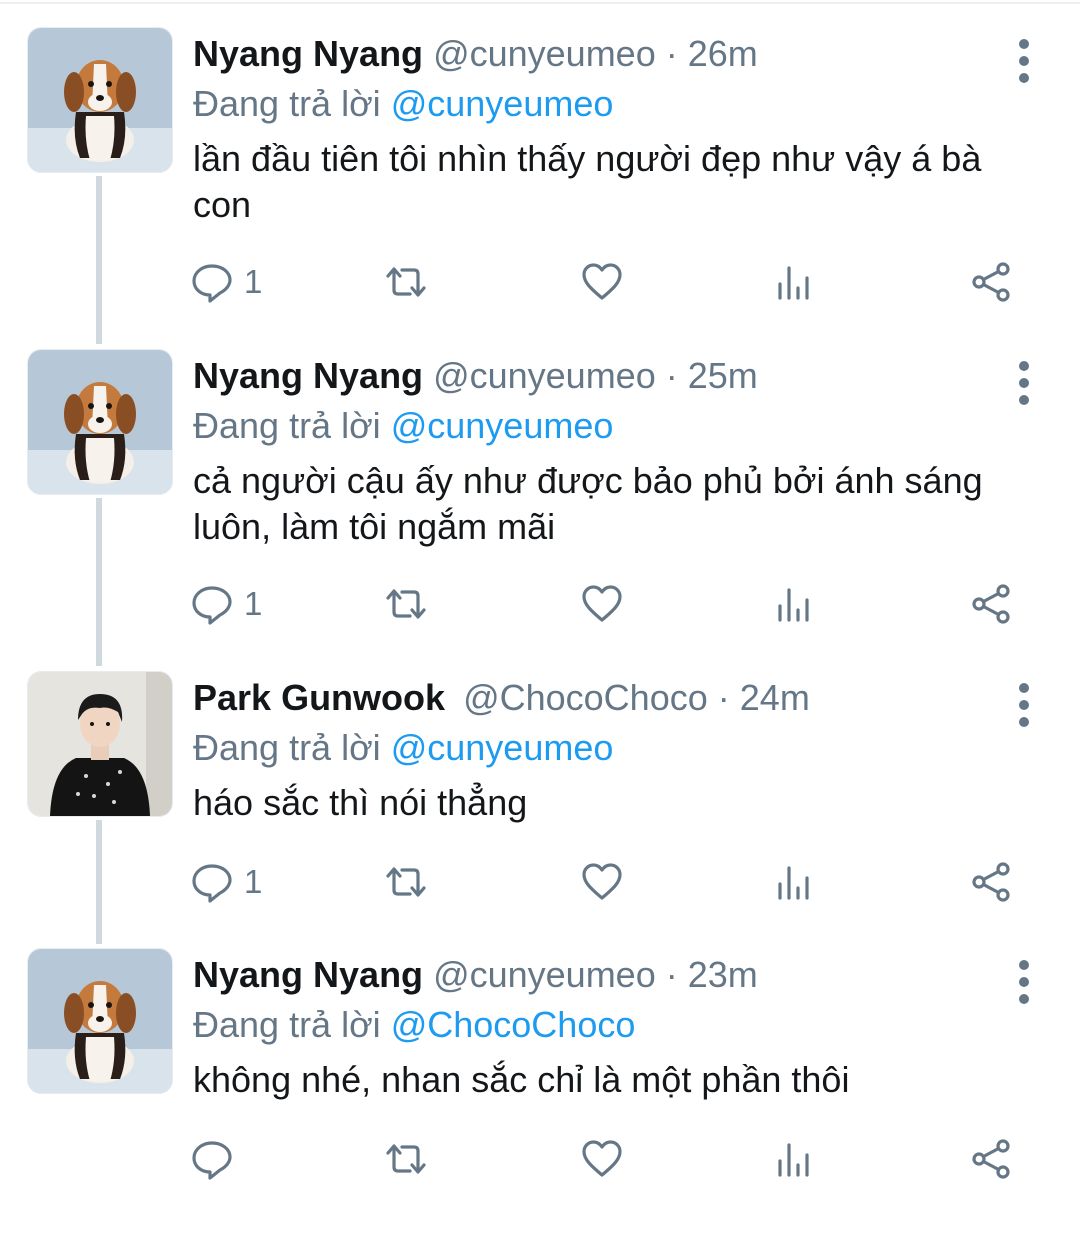 This screenshot has height=1243, width=1080. I want to click on tweet-text: không nhé, nhan sắc chỉ là một phần thôi, so click(521, 1079).